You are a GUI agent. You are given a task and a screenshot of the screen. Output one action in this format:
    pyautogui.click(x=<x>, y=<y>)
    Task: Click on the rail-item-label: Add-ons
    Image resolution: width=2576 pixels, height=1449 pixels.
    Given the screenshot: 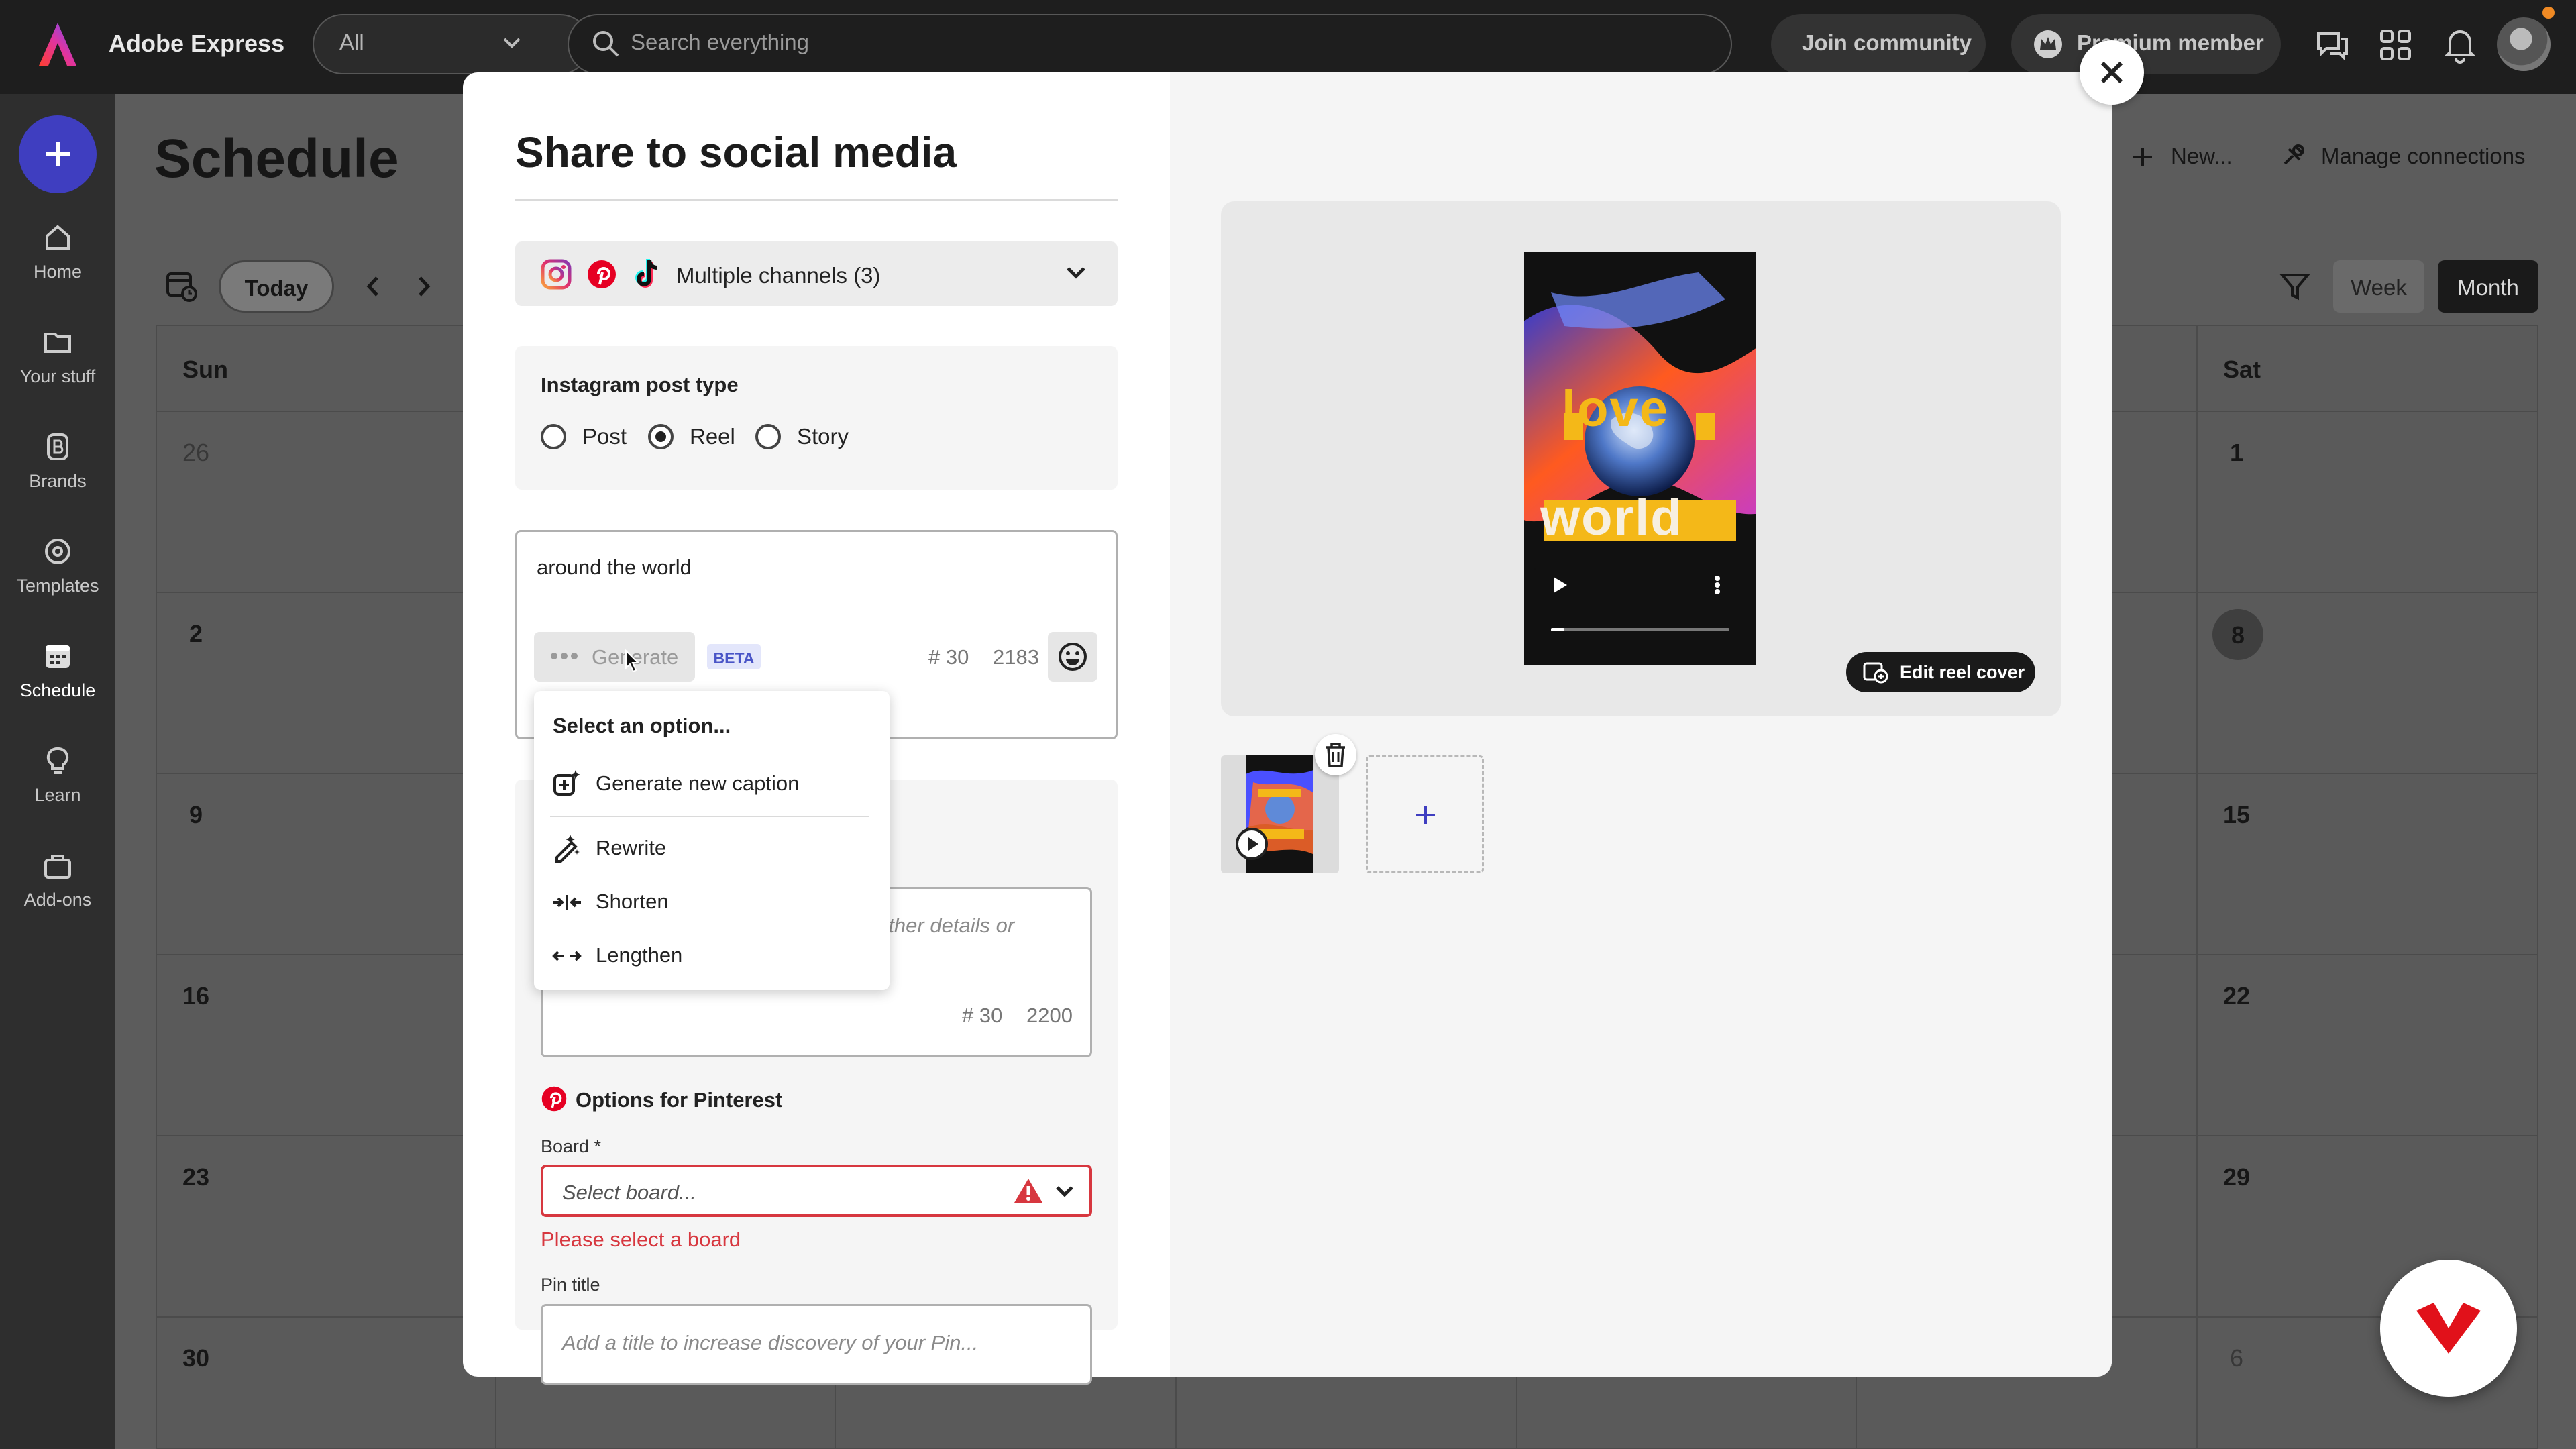 What is the action you would take?
    pyautogui.click(x=57, y=900)
    